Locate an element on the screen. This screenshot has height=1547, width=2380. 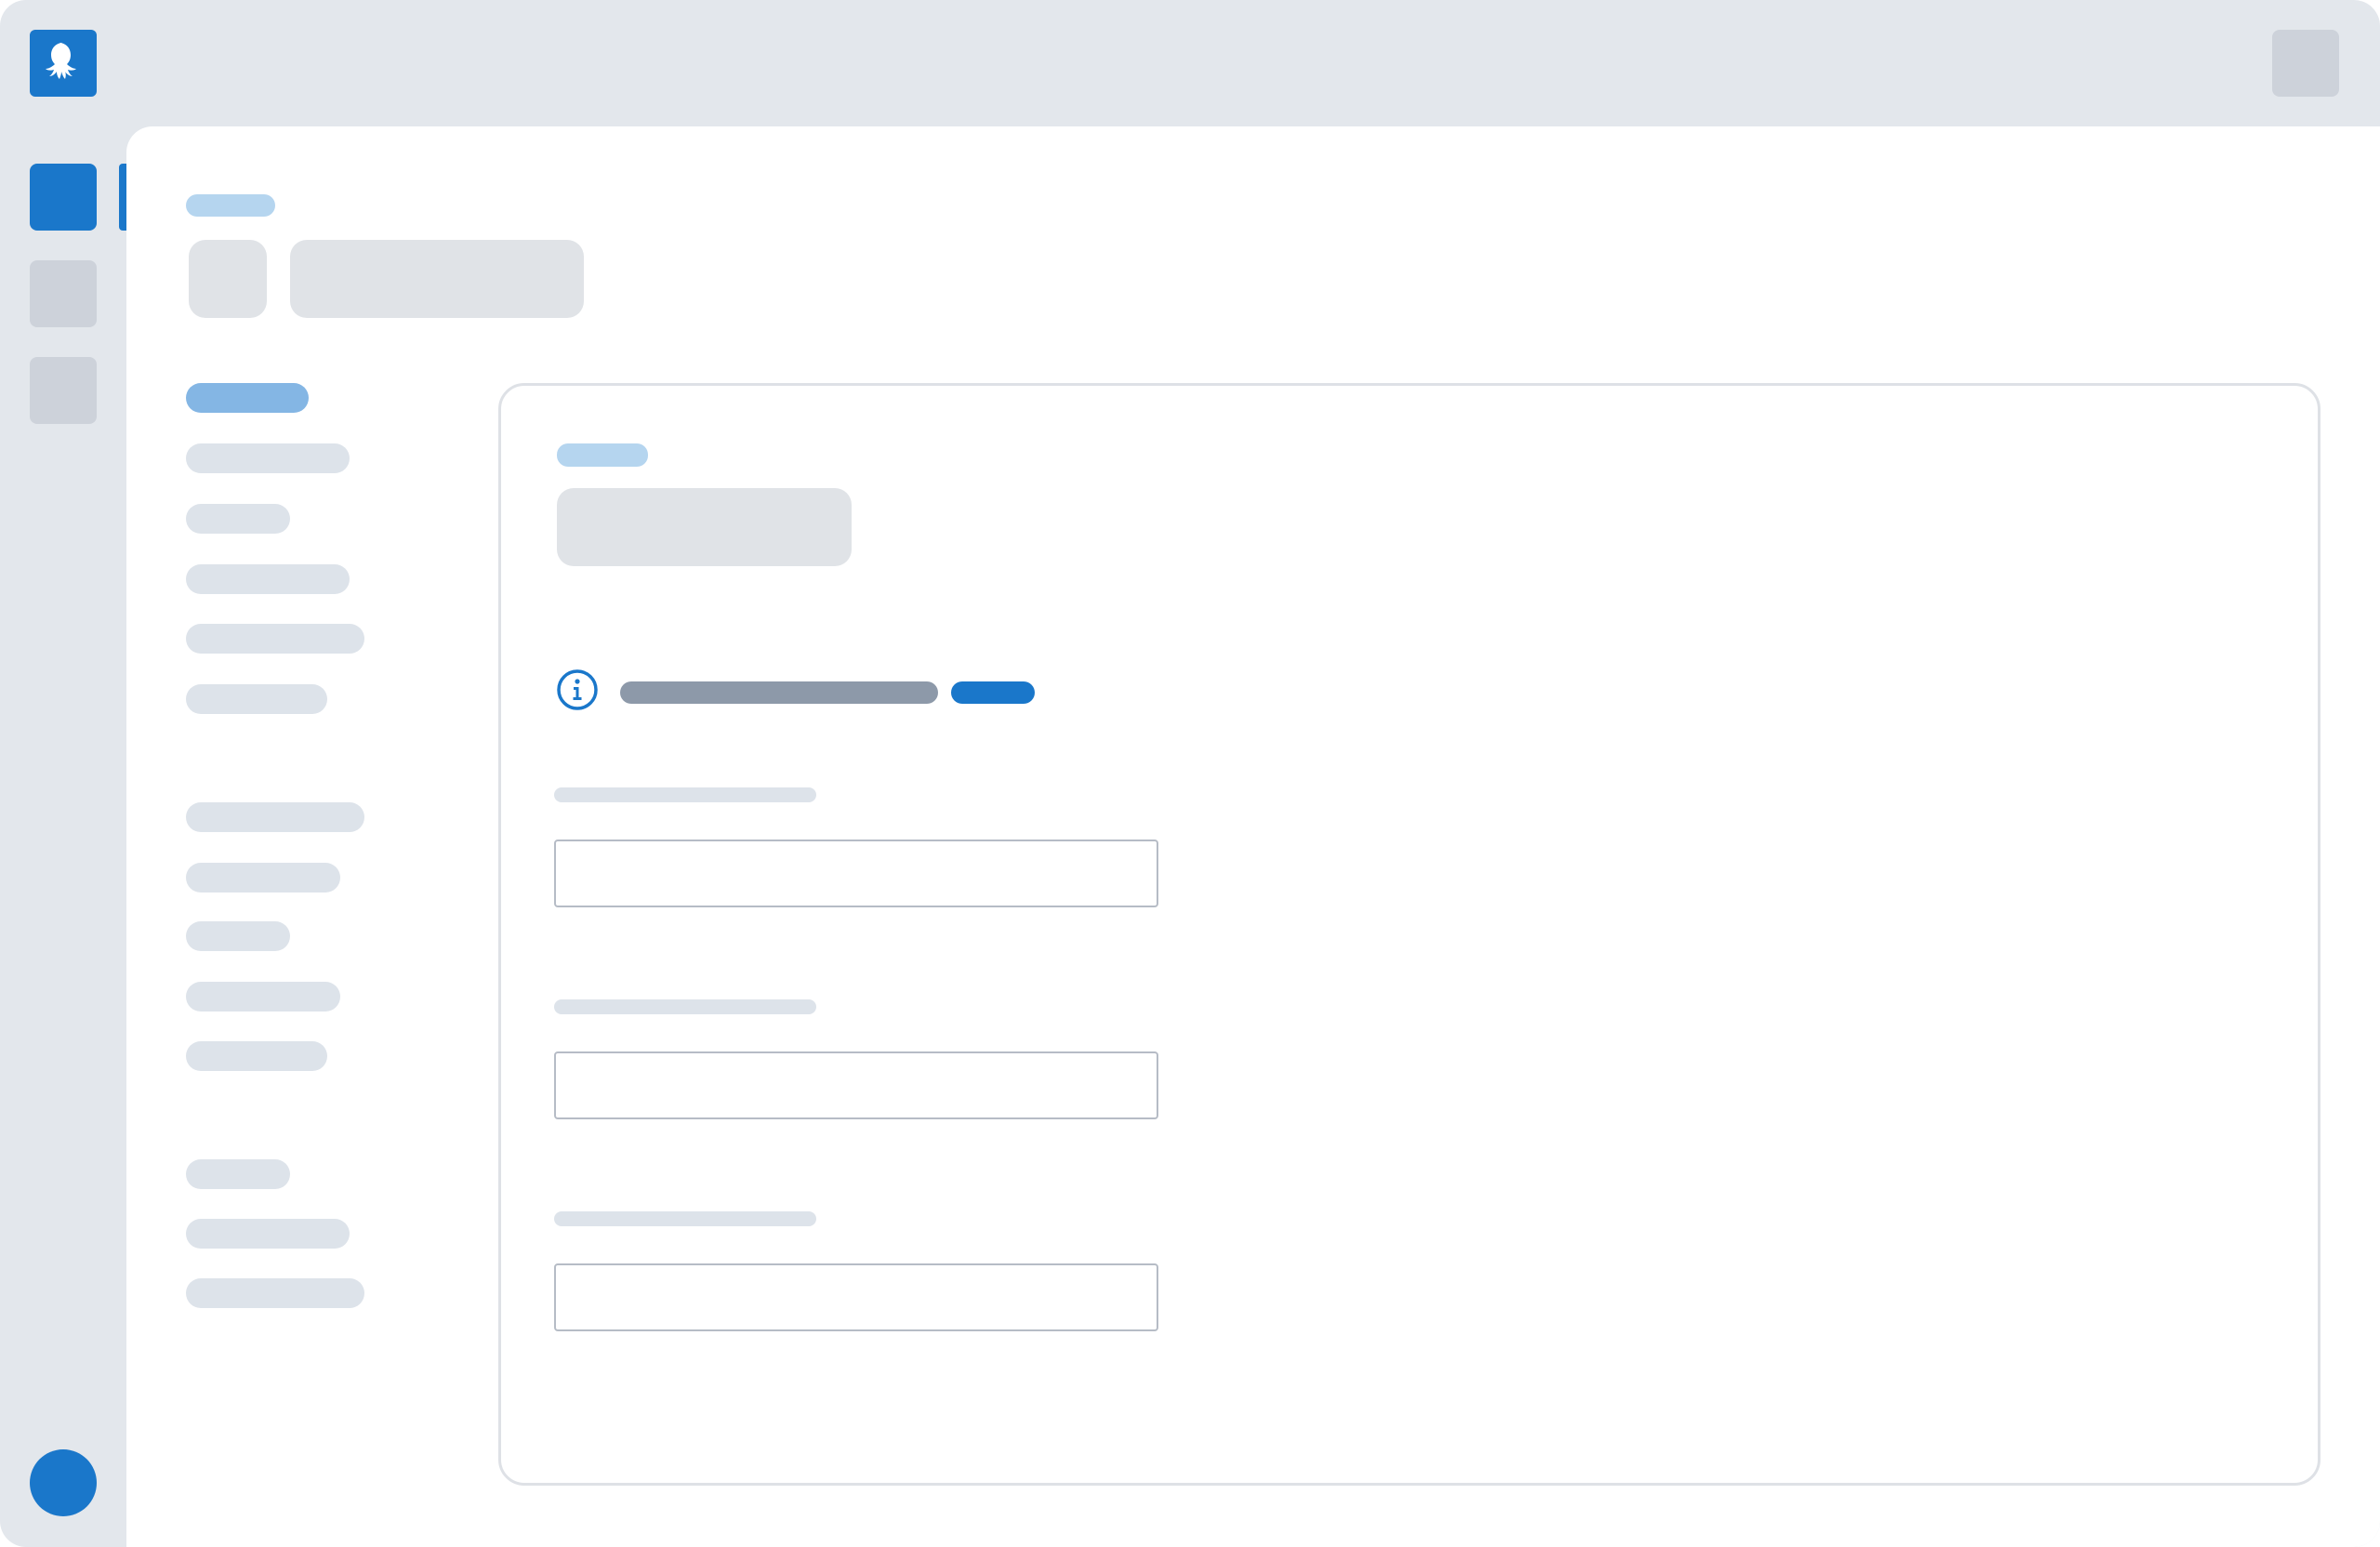
info-icon is located at coordinates (577, 689).